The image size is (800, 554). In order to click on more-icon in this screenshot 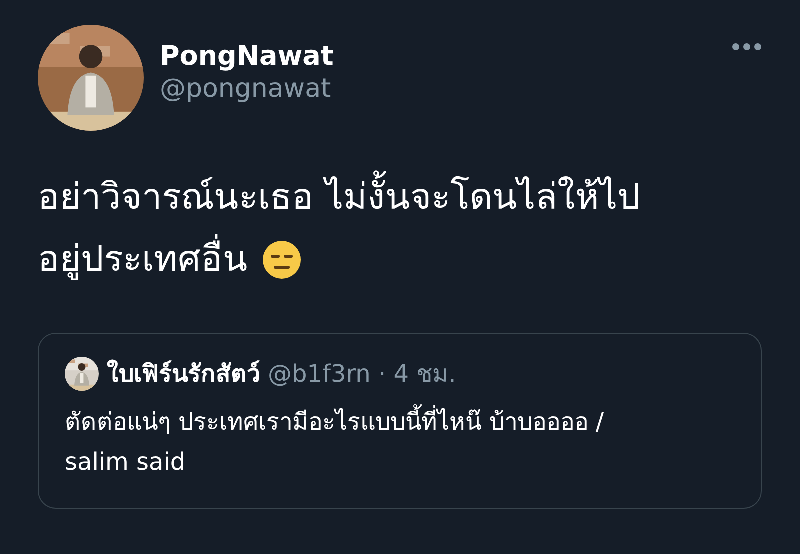, I will do `click(747, 47)`.